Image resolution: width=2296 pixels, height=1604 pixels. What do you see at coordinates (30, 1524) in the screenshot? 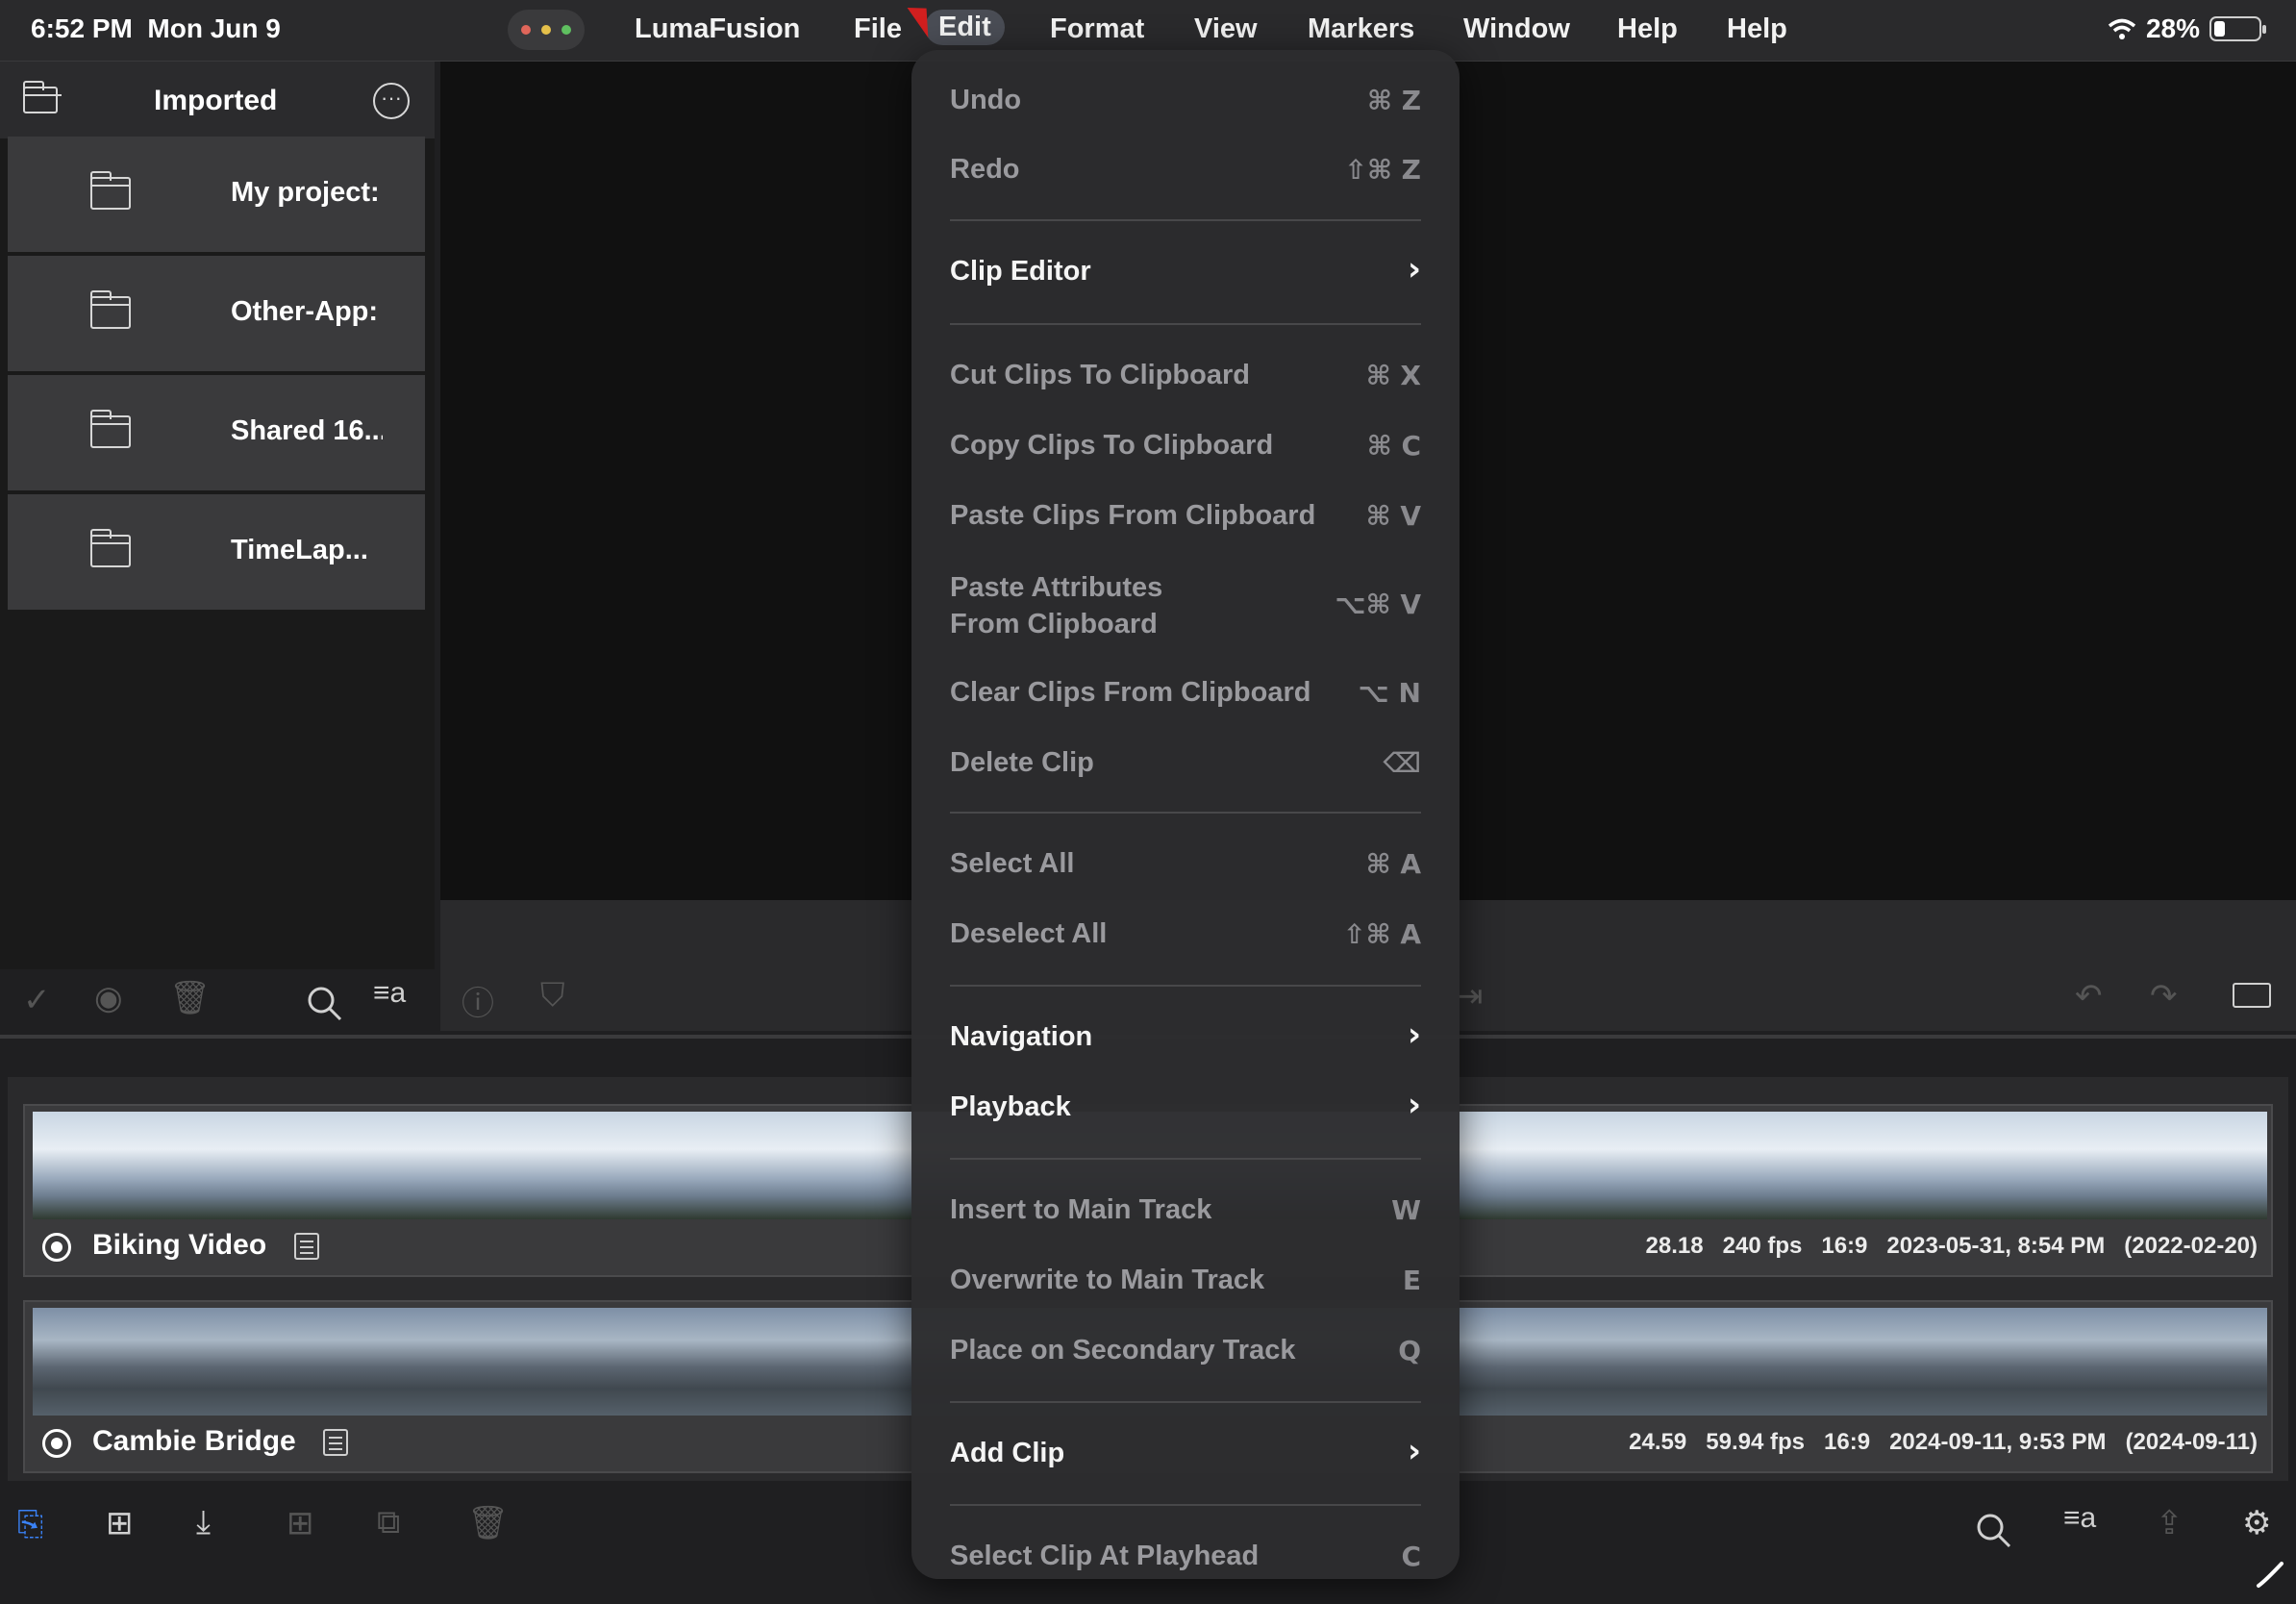
I see `import-list-icon: ⎘` at bounding box center [30, 1524].